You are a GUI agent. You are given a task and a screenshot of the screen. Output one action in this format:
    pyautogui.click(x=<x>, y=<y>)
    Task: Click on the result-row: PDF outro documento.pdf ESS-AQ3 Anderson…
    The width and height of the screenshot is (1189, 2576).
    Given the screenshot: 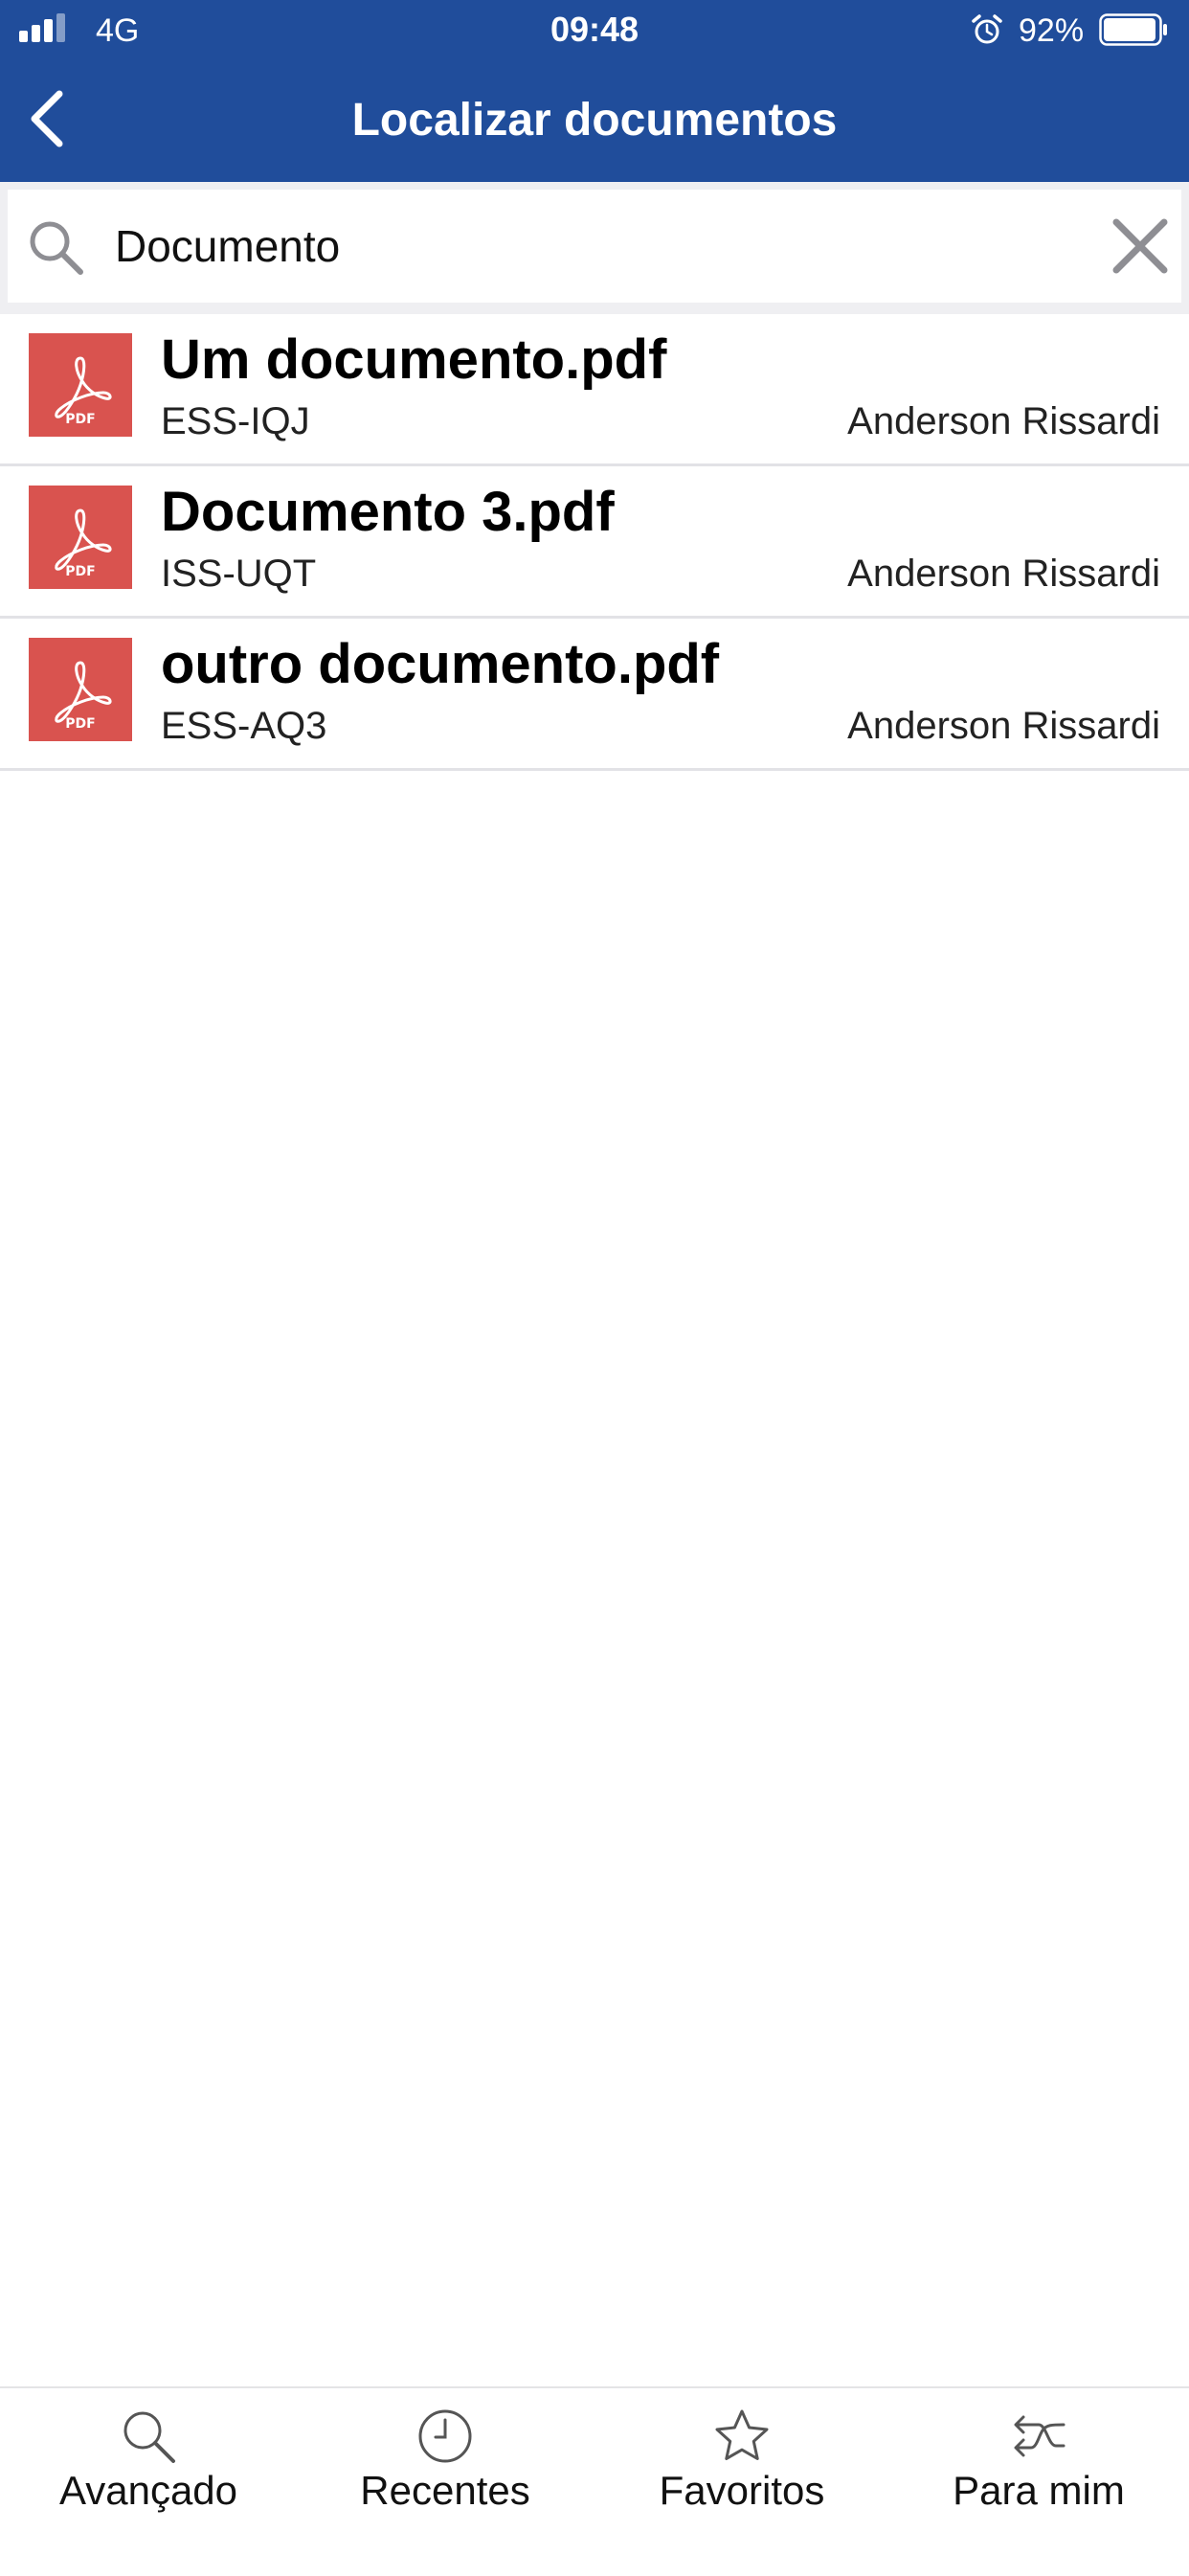 What is the action you would take?
    pyautogui.click(x=594, y=695)
    